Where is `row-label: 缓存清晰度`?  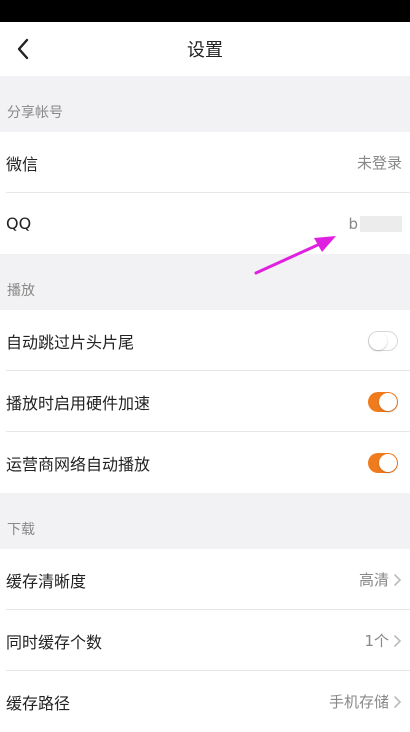 row-label: 缓存清晰度 is located at coordinates (46, 581).